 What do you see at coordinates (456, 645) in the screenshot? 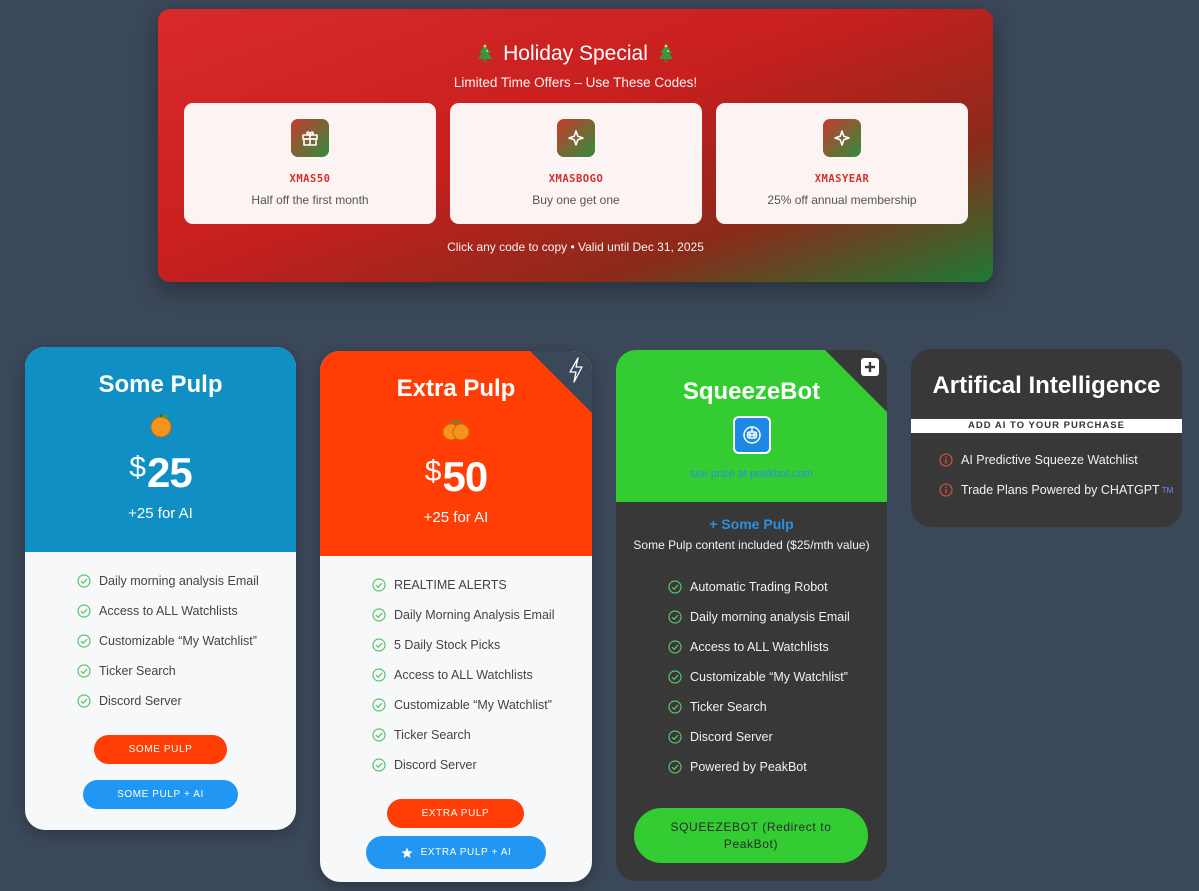
I see `list-item: 5 Daily Stock Picks` at bounding box center [456, 645].